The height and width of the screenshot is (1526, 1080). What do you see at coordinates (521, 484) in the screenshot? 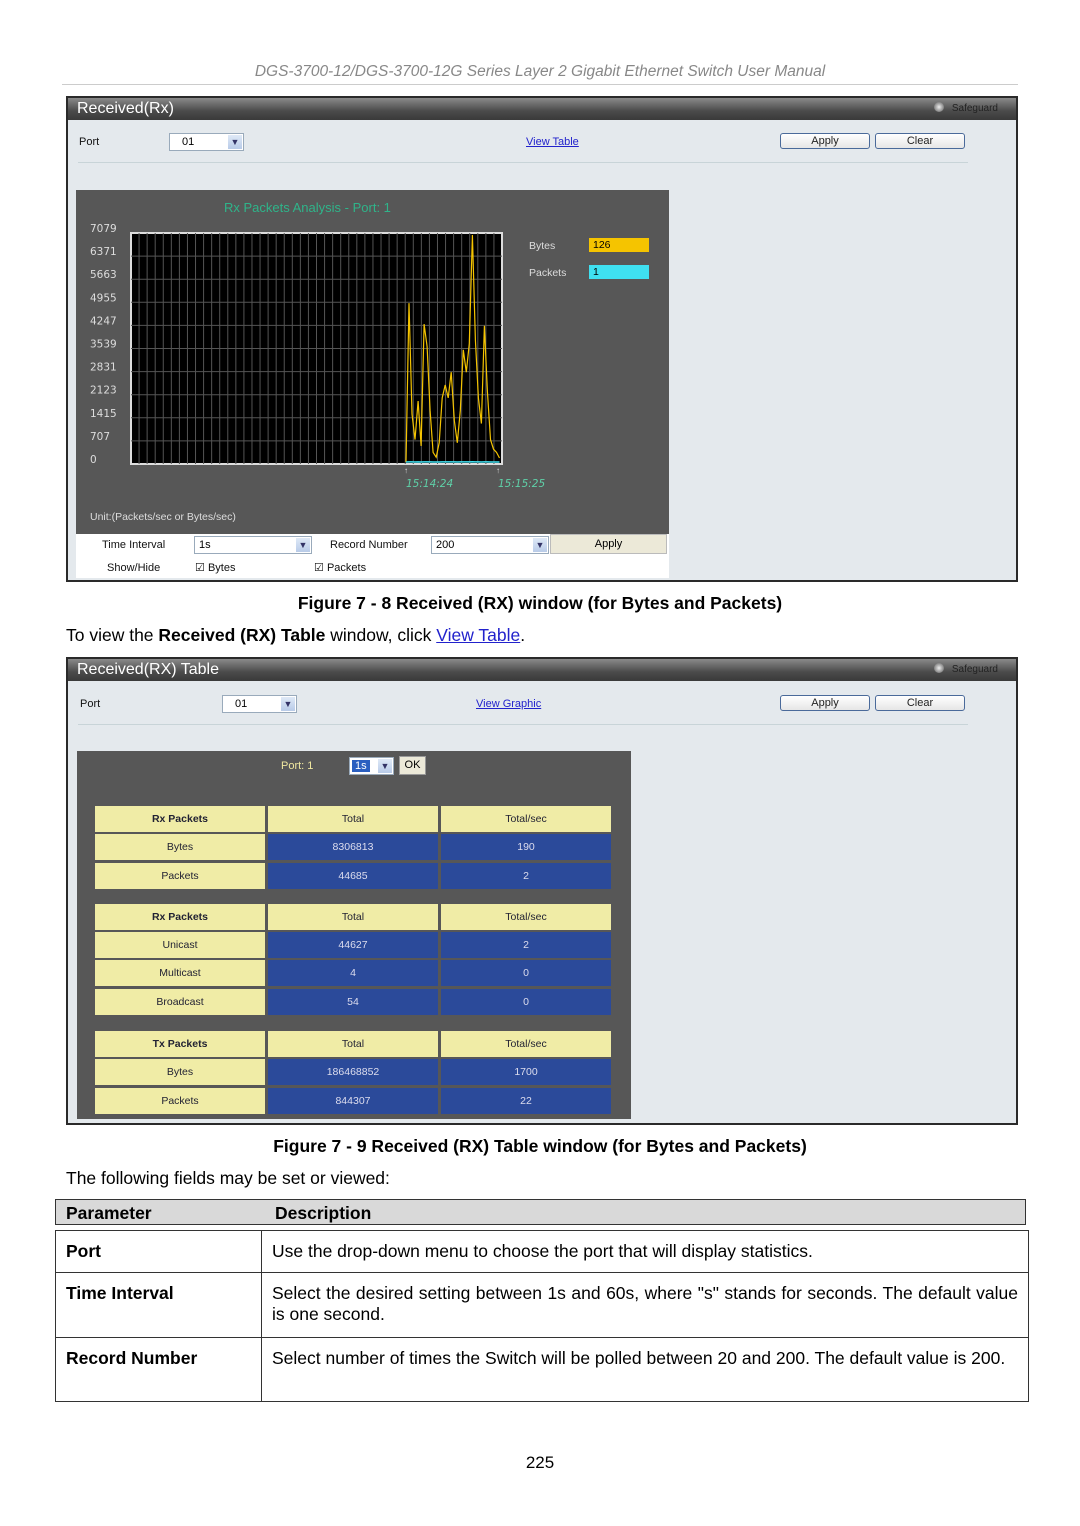
I see `x-tick-label: 15:15:25` at bounding box center [521, 484].